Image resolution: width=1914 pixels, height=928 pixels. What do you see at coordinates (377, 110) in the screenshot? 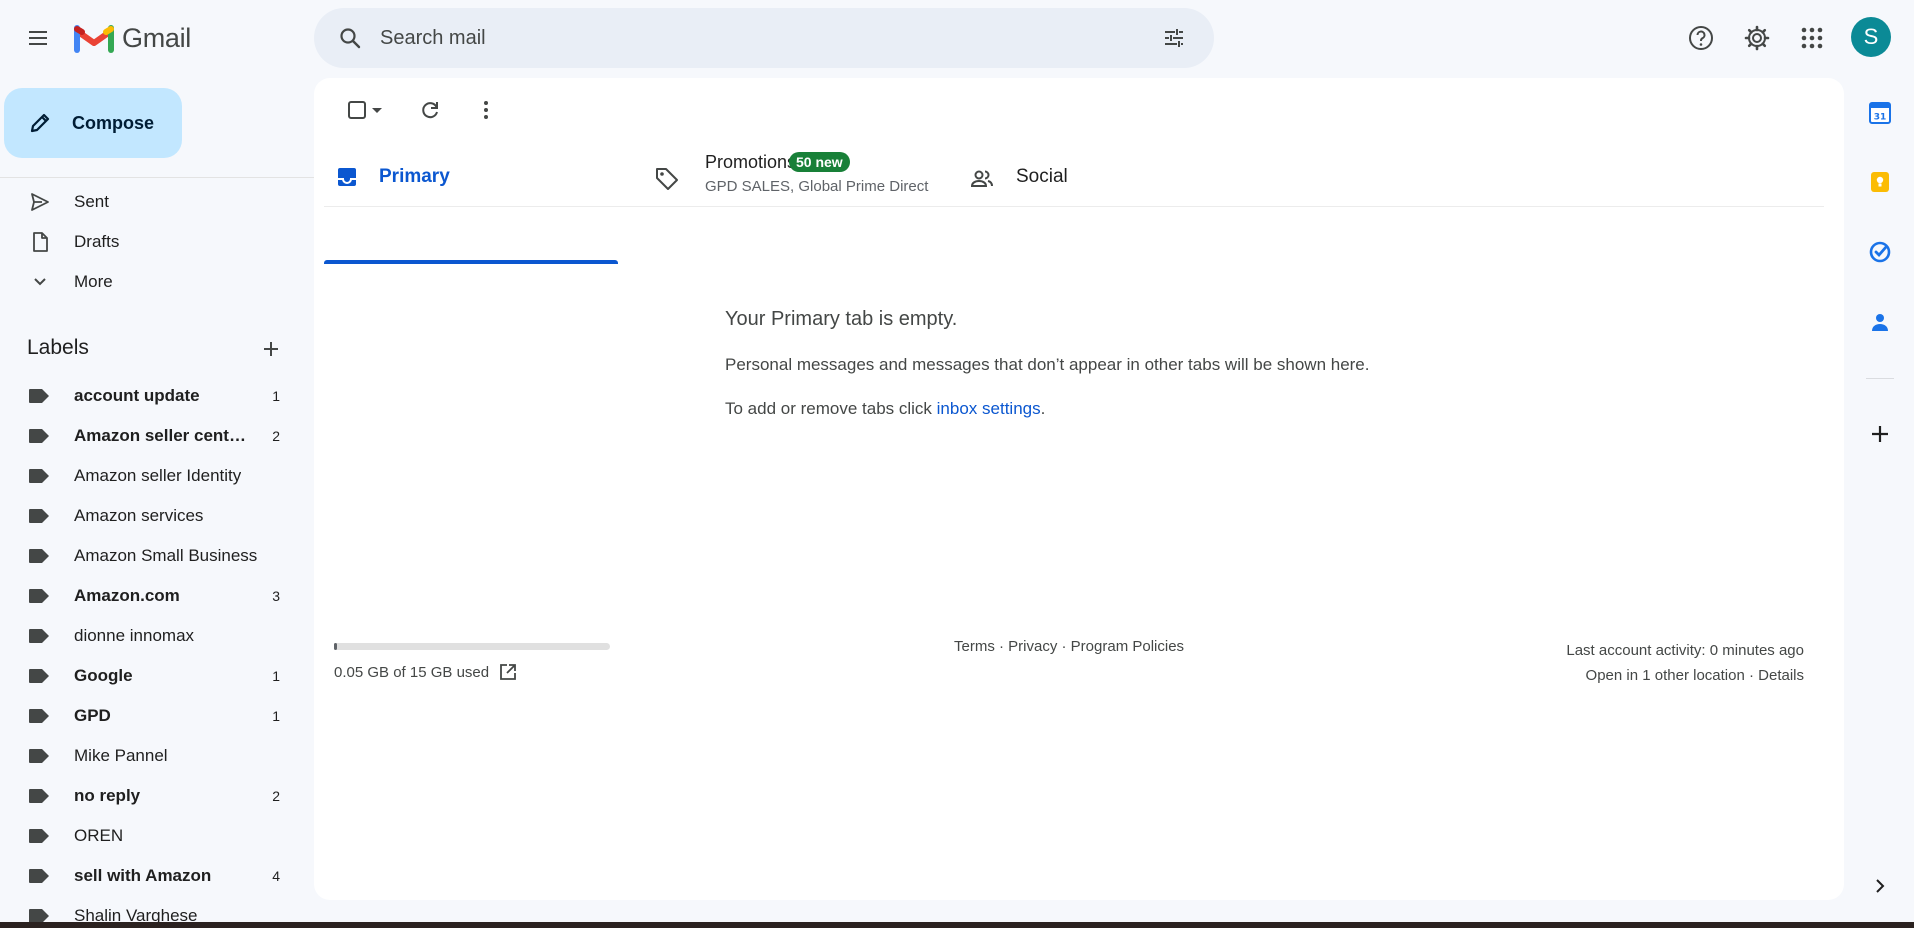
I see `select-dropdown-icon` at bounding box center [377, 110].